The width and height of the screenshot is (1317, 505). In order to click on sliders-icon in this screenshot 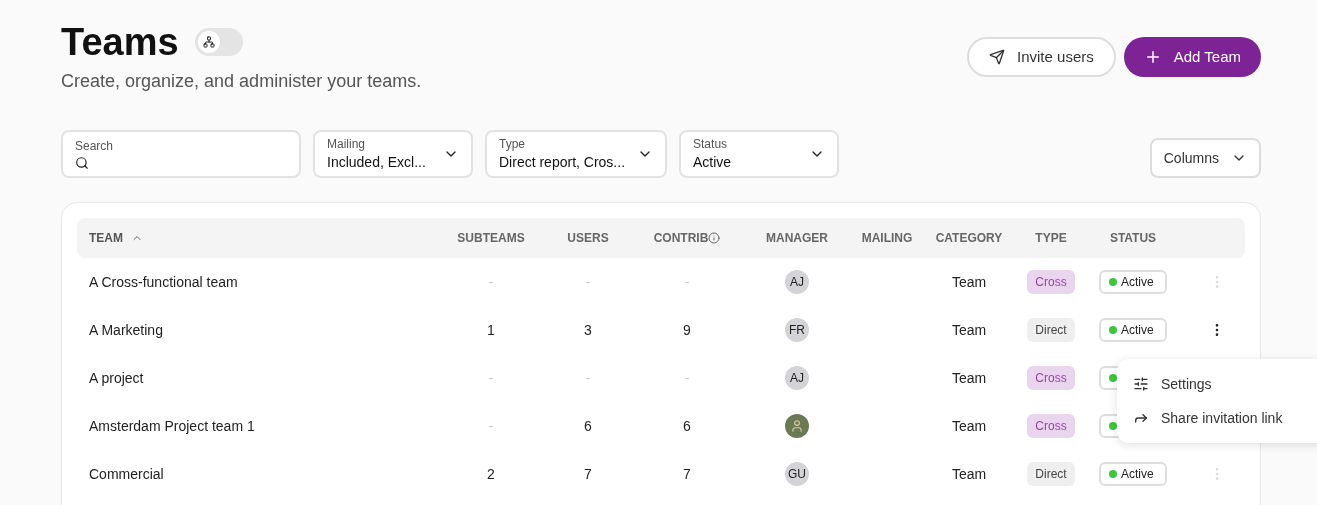, I will do `click(1141, 384)`.